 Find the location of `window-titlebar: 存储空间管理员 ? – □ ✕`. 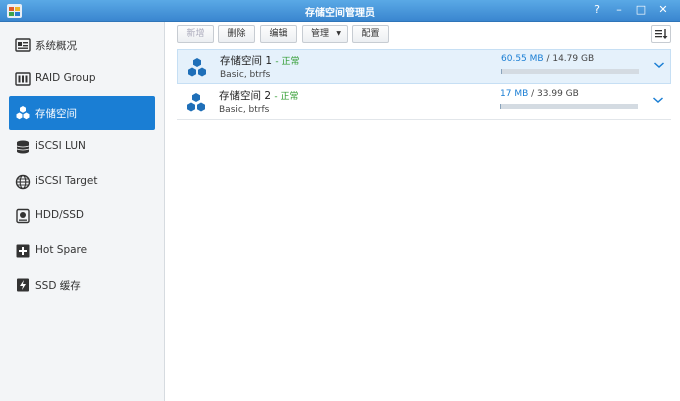

window-titlebar: 存储空间管理员 ? – □ ✕ is located at coordinates (340, 11).